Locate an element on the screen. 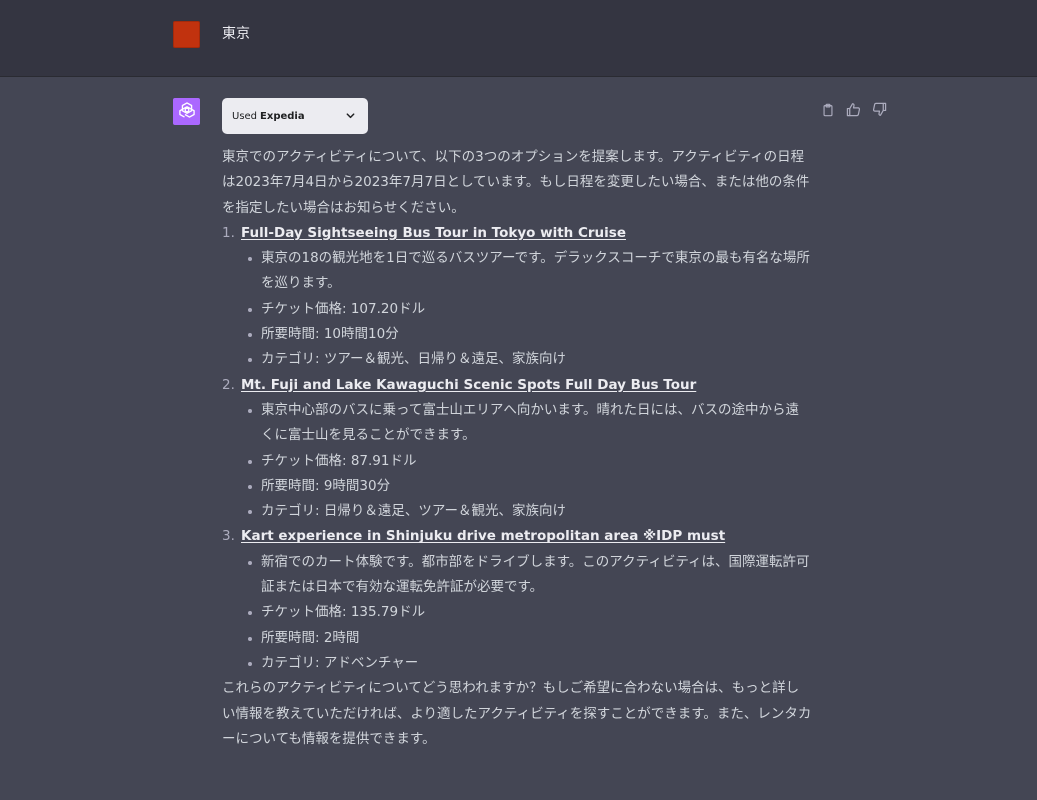  user-message-text: 東京 is located at coordinates (236, 34).